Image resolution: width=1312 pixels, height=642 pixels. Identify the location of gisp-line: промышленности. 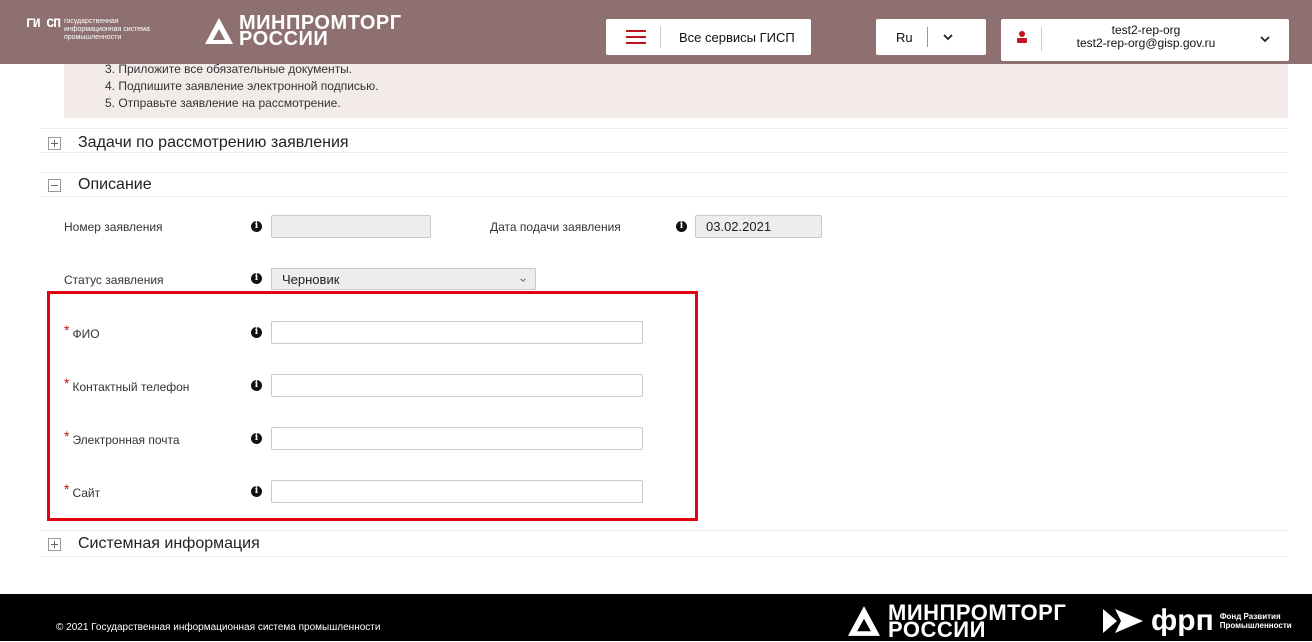
(93, 37).